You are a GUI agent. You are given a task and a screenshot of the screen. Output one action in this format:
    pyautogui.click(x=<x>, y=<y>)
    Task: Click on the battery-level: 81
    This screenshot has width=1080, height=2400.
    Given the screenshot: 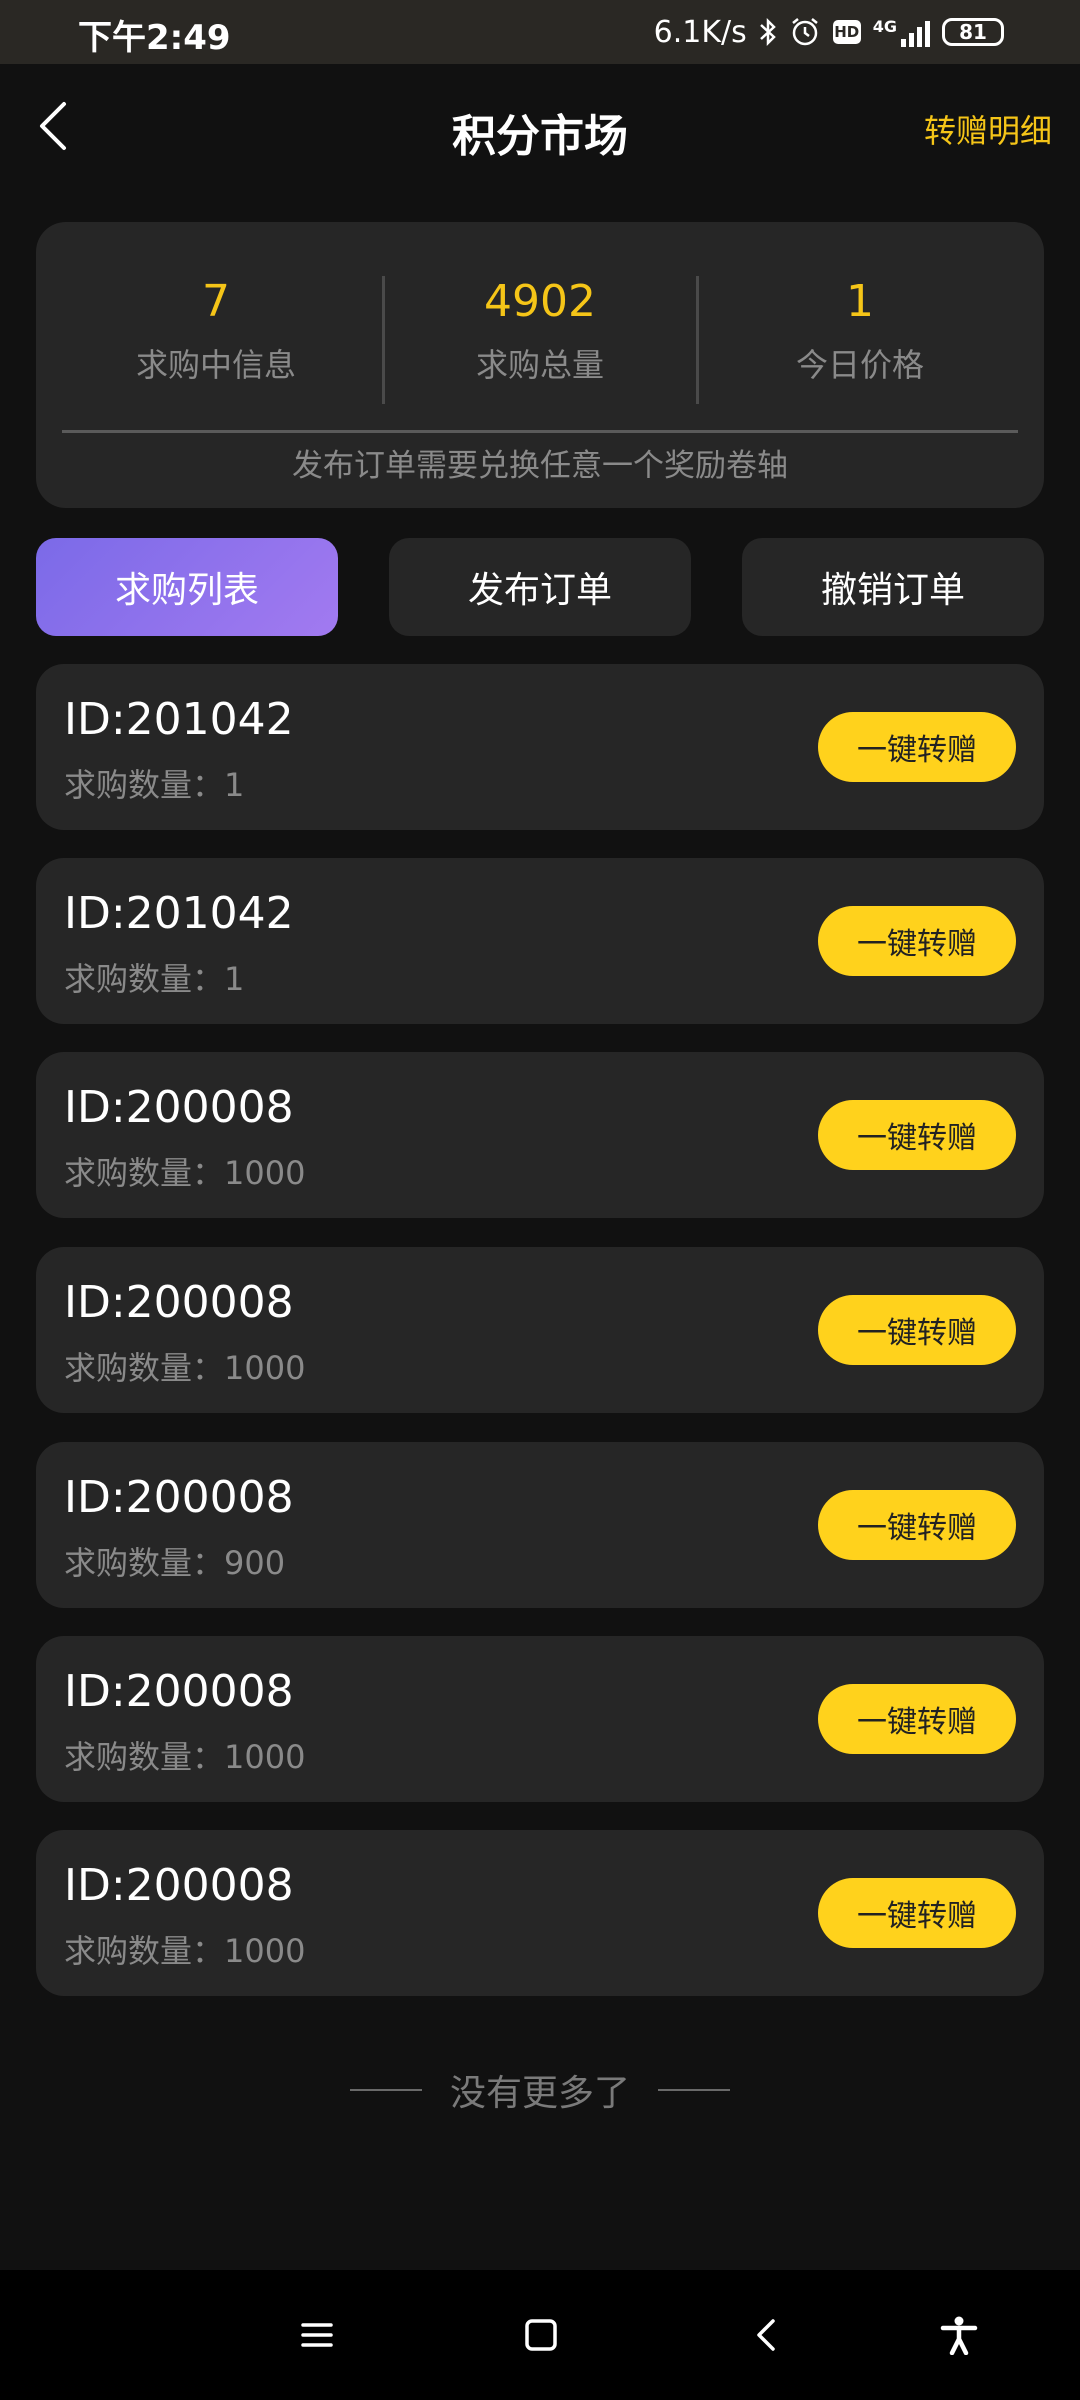 What is the action you would take?
    pyautogui.click(x=973, y=32)
    